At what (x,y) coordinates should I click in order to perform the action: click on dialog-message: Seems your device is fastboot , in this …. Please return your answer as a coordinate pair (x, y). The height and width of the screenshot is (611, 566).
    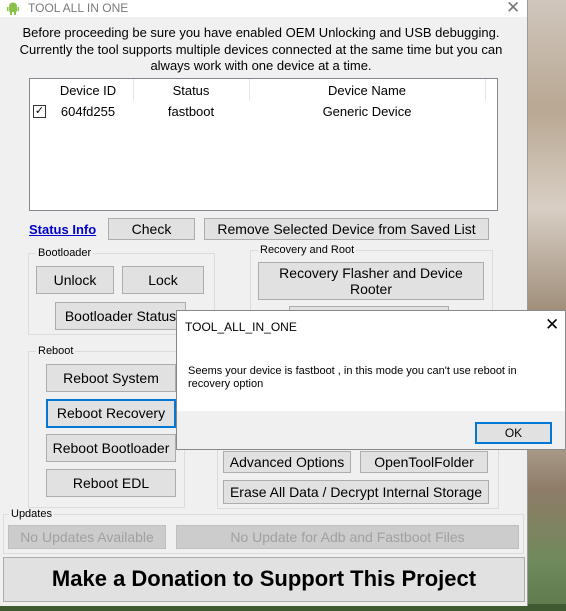
    Looking at the image, I should click on (368, 378).